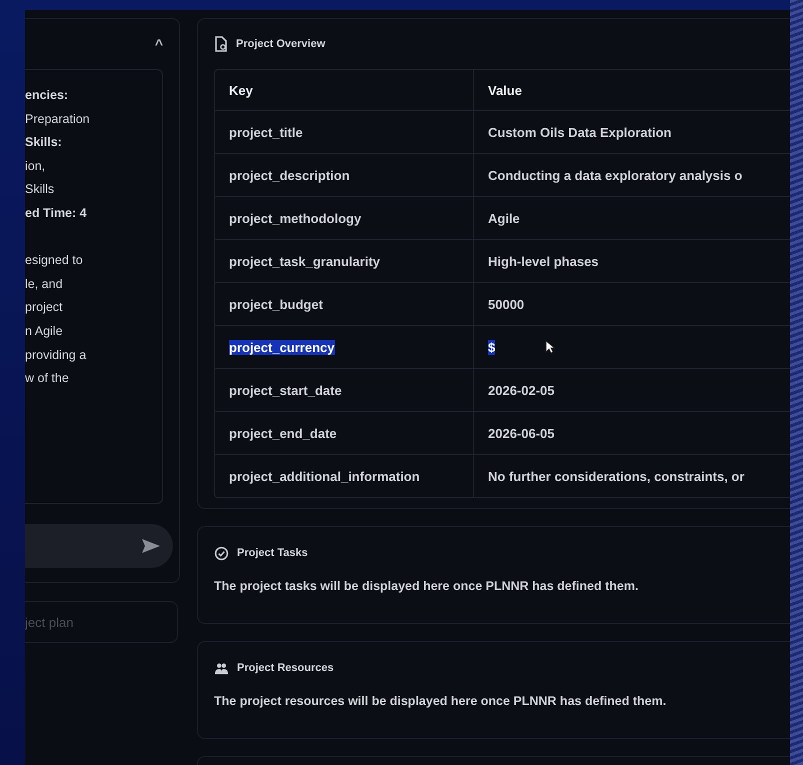  What do you see at coordinates (241, 91) in the screenshot?
I see `column-header: Key` at bounding box center [241, 91].